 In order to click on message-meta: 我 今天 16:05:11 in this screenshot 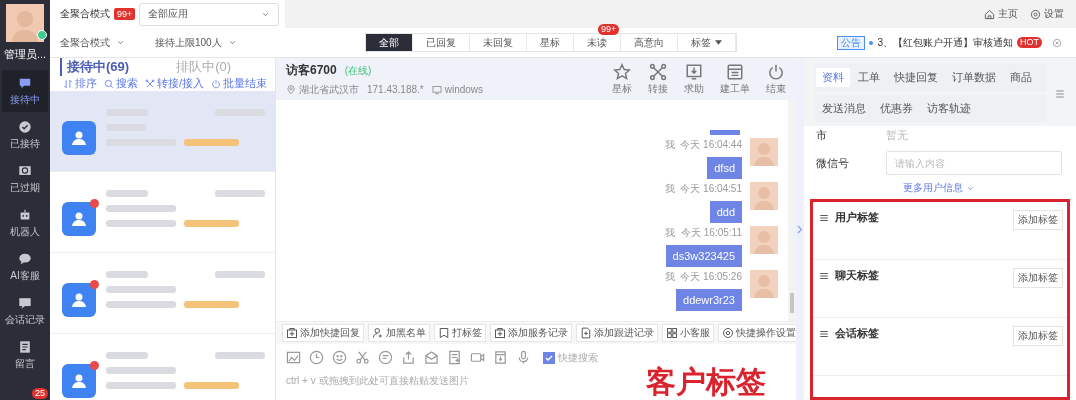, I will do `click(703, 233)`.